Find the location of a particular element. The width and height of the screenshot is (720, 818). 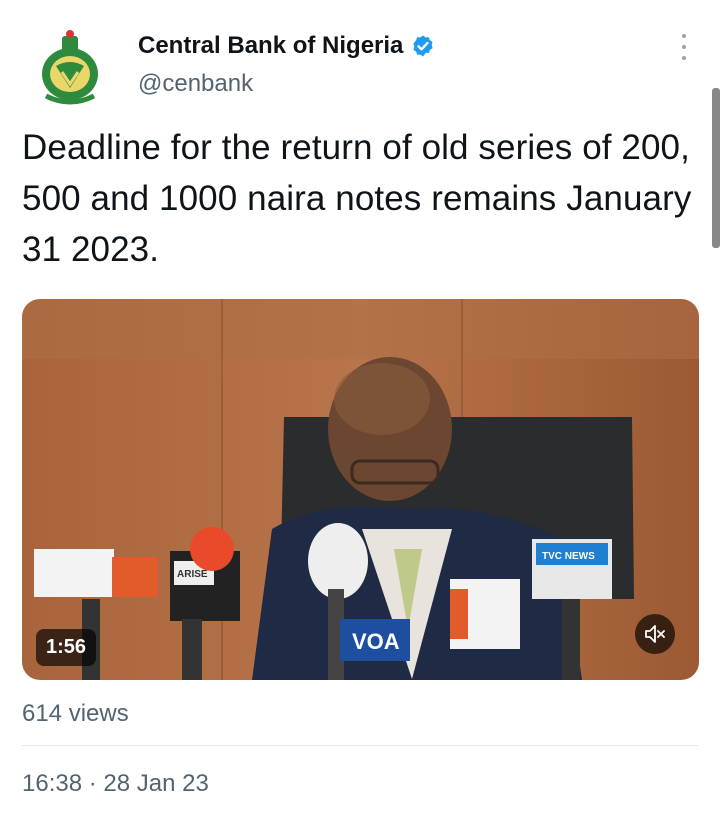

scrollbar is located at coordinates (716, 168).